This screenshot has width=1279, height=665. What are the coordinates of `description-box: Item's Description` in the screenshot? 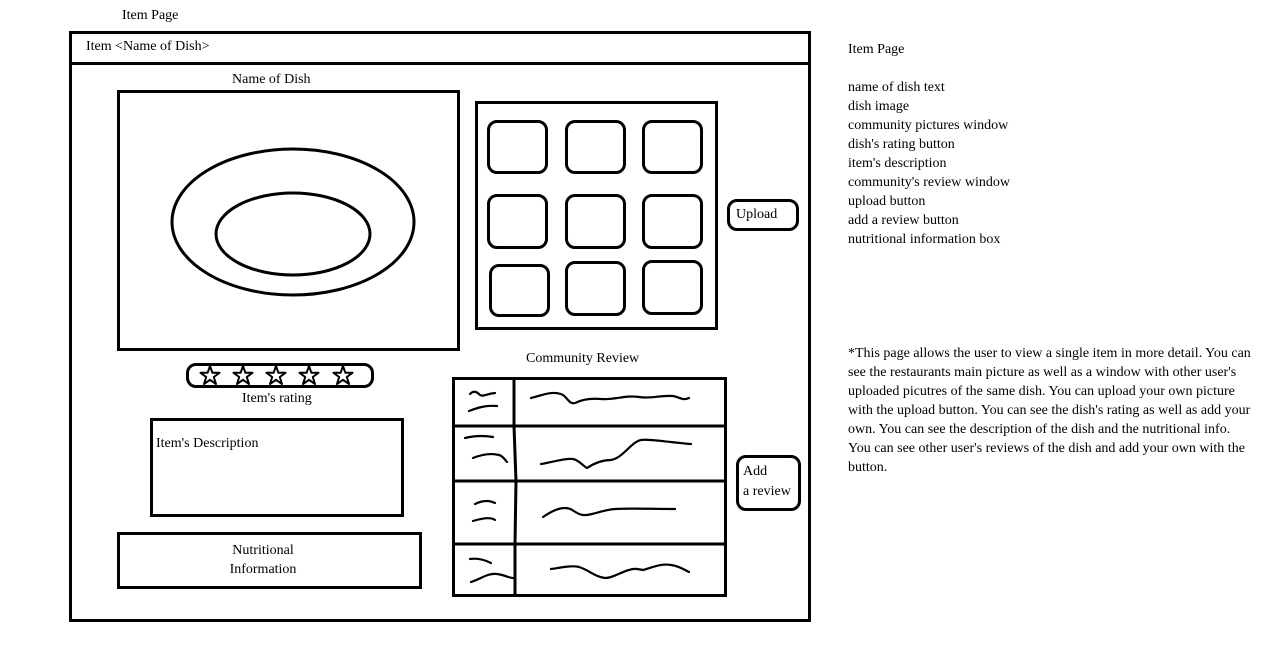 It's located at (277, 467).